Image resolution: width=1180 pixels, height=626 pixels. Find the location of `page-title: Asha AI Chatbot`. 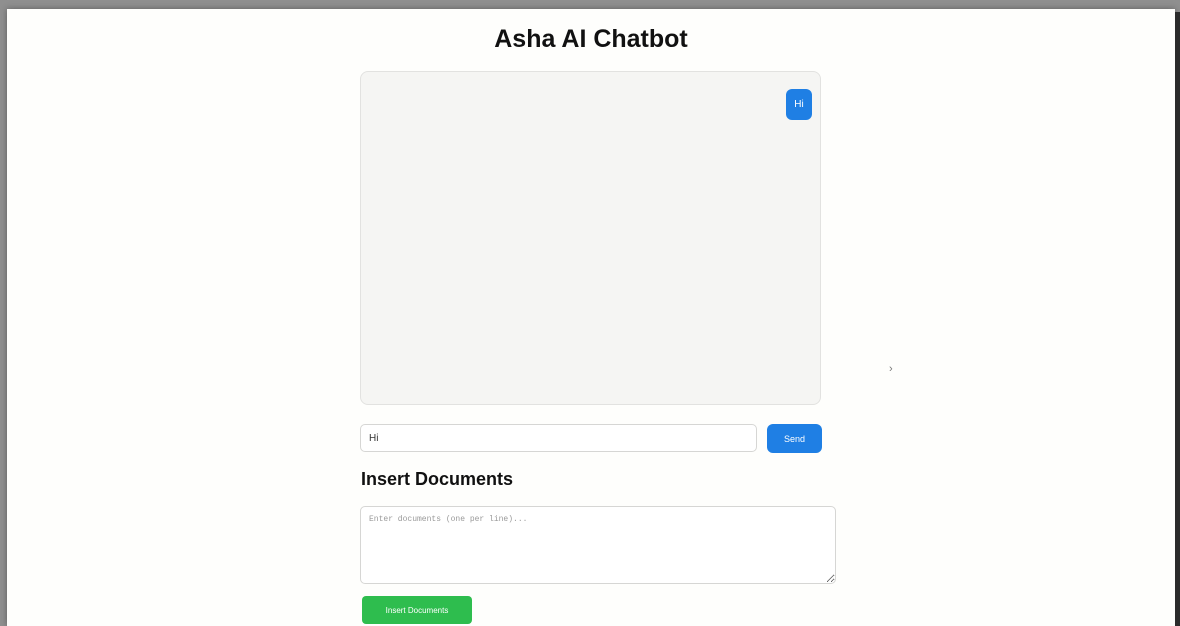

page-title: Asha AI Chatbot is located at coordinates (591, 39).